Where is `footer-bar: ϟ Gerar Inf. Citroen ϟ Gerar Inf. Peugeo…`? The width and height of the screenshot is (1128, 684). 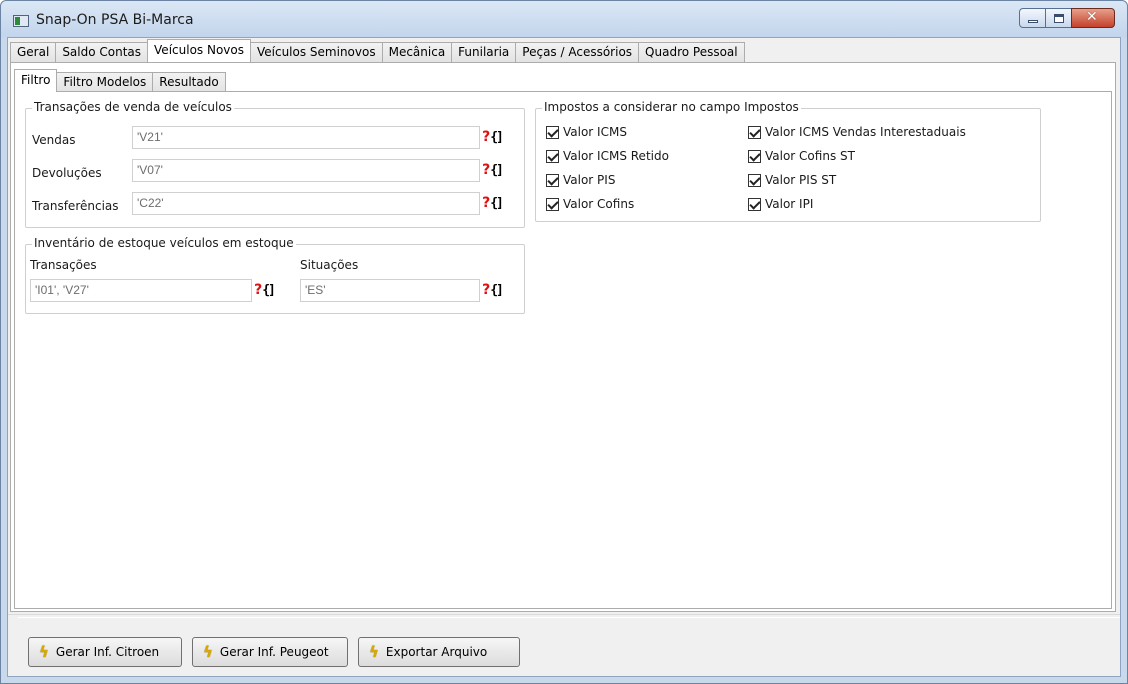
footer-bar: ϟ Gerar Inf. Citroen ϟ Gerar Inf. Peugeo… is located at coordinates (564, 645).